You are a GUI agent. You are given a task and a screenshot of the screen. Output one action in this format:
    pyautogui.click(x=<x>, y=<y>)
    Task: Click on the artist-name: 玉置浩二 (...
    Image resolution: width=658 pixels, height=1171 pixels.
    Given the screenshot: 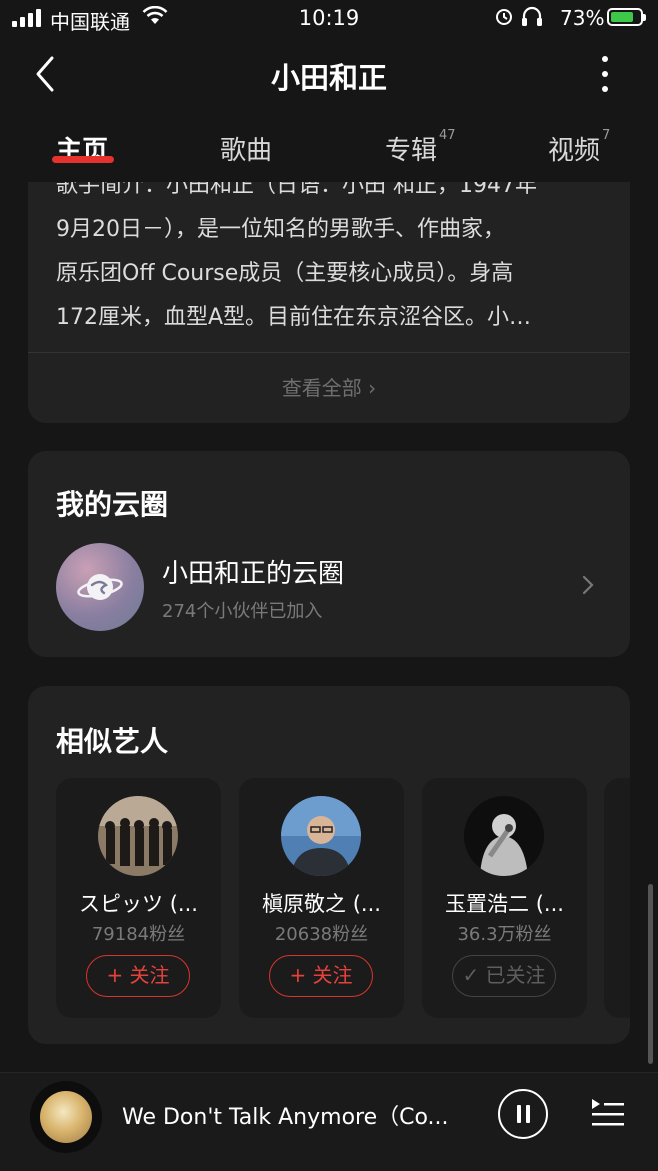 What is the action you would take?
    pyautogui.click(x=504, y=904)
    